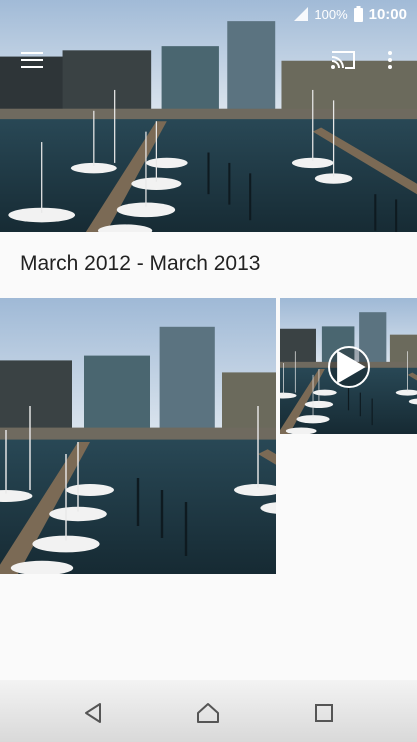 This screenshot has height=742, width=417. Describe the element at coordinates (390, 60) in the screenshot. I see `more-vert-icon` at that location.